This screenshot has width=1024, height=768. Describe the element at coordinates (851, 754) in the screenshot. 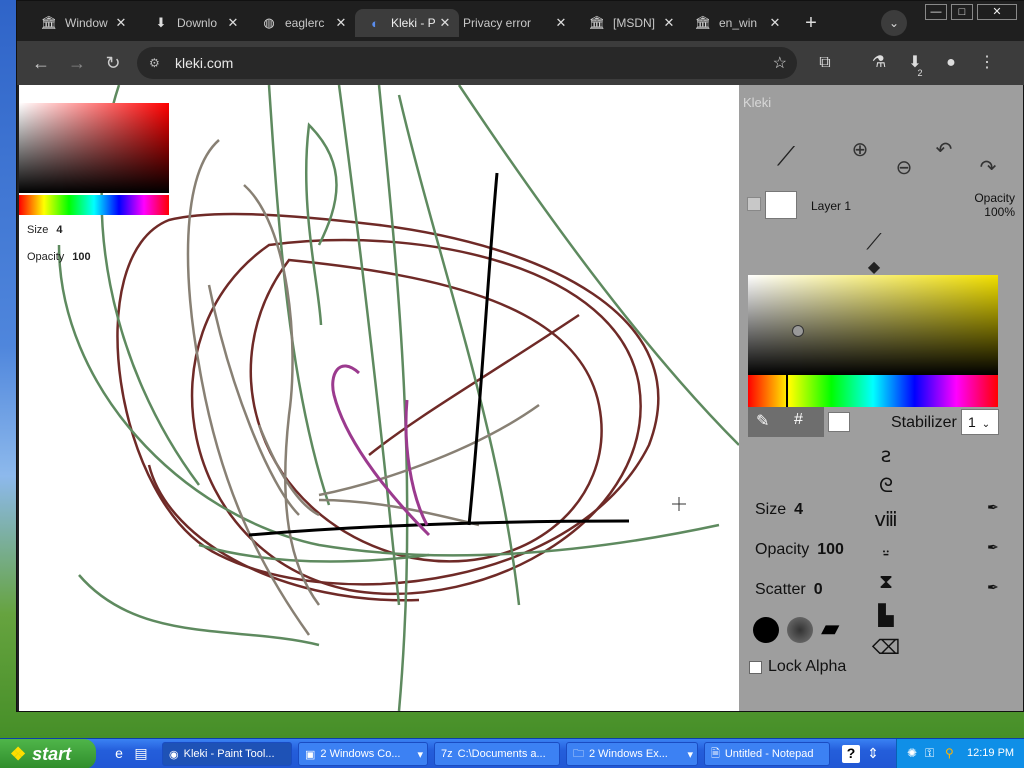

I see `help-icon: ?` at that location.